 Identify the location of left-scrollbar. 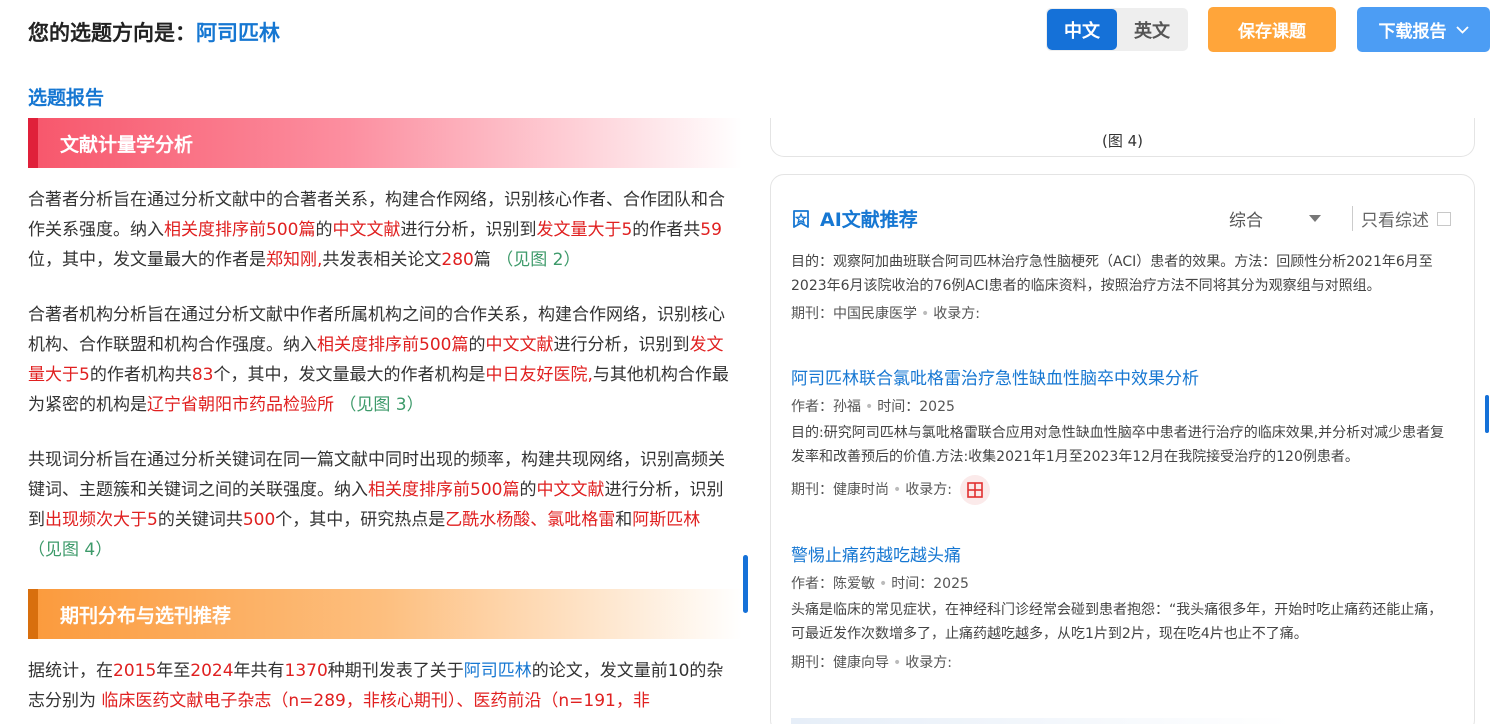
(745, 584).